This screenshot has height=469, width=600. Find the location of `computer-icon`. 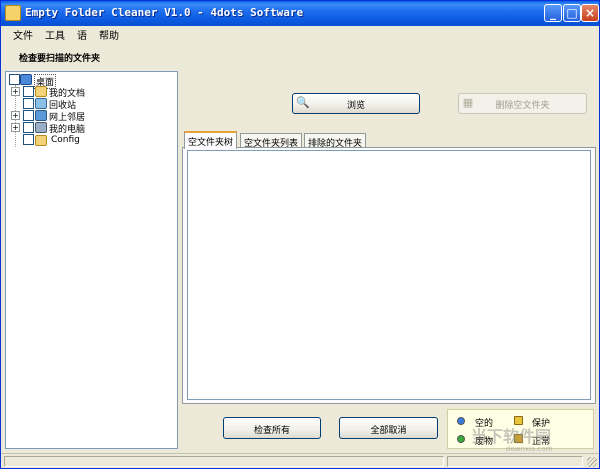

computer-icon is located at coordinates (41, 127).